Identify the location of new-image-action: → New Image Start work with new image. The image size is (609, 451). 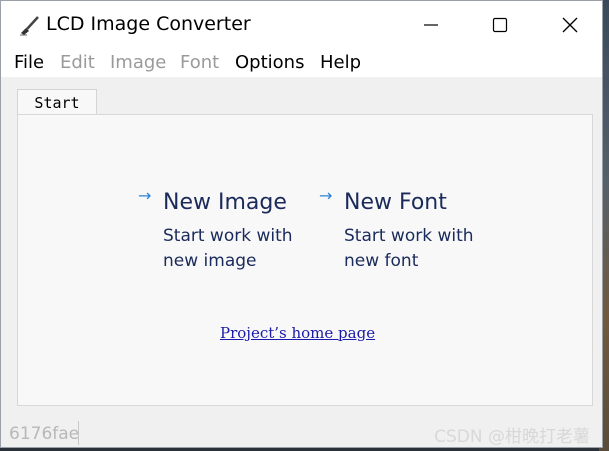
(223, 231).